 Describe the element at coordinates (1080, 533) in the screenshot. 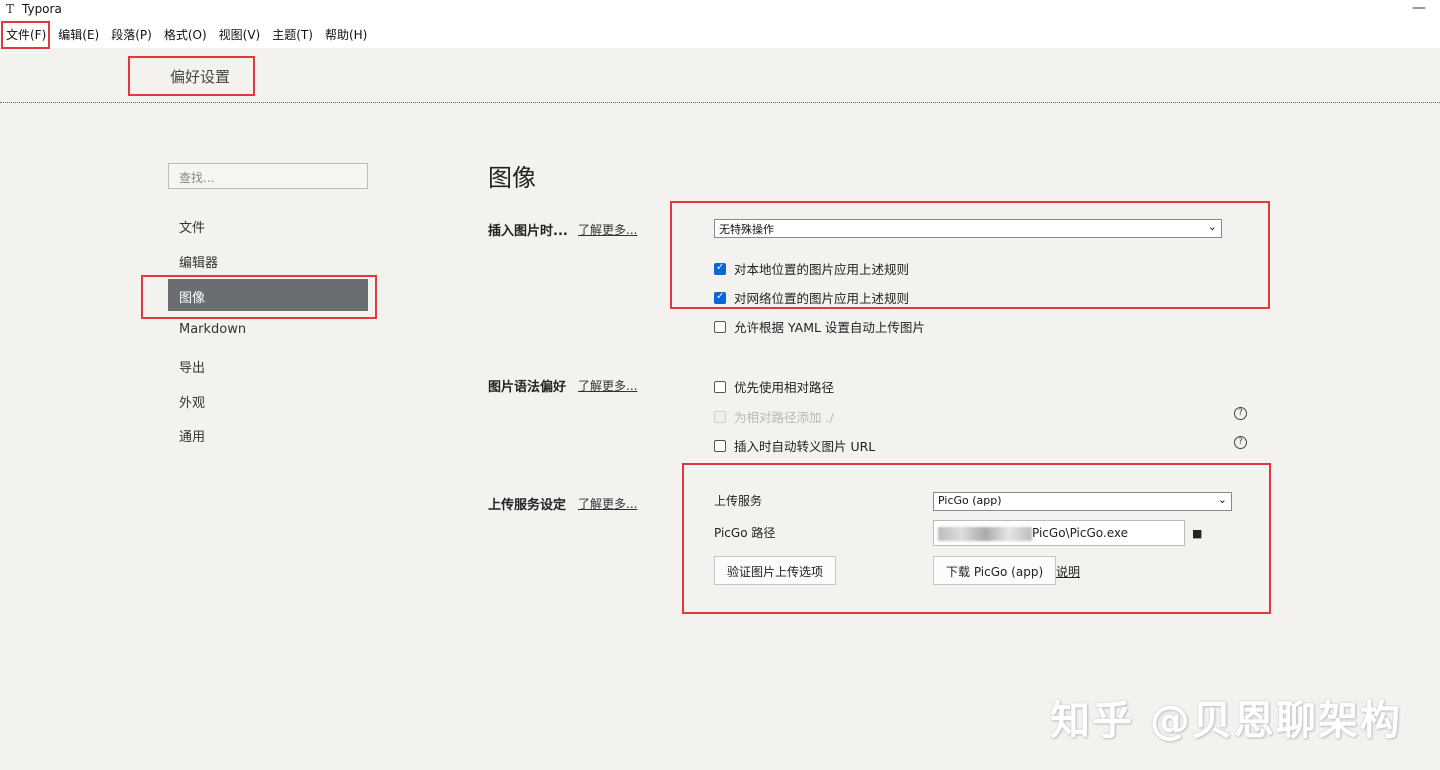

I see `picgo-path-value: PicGo\PicGo.exe` at that location.